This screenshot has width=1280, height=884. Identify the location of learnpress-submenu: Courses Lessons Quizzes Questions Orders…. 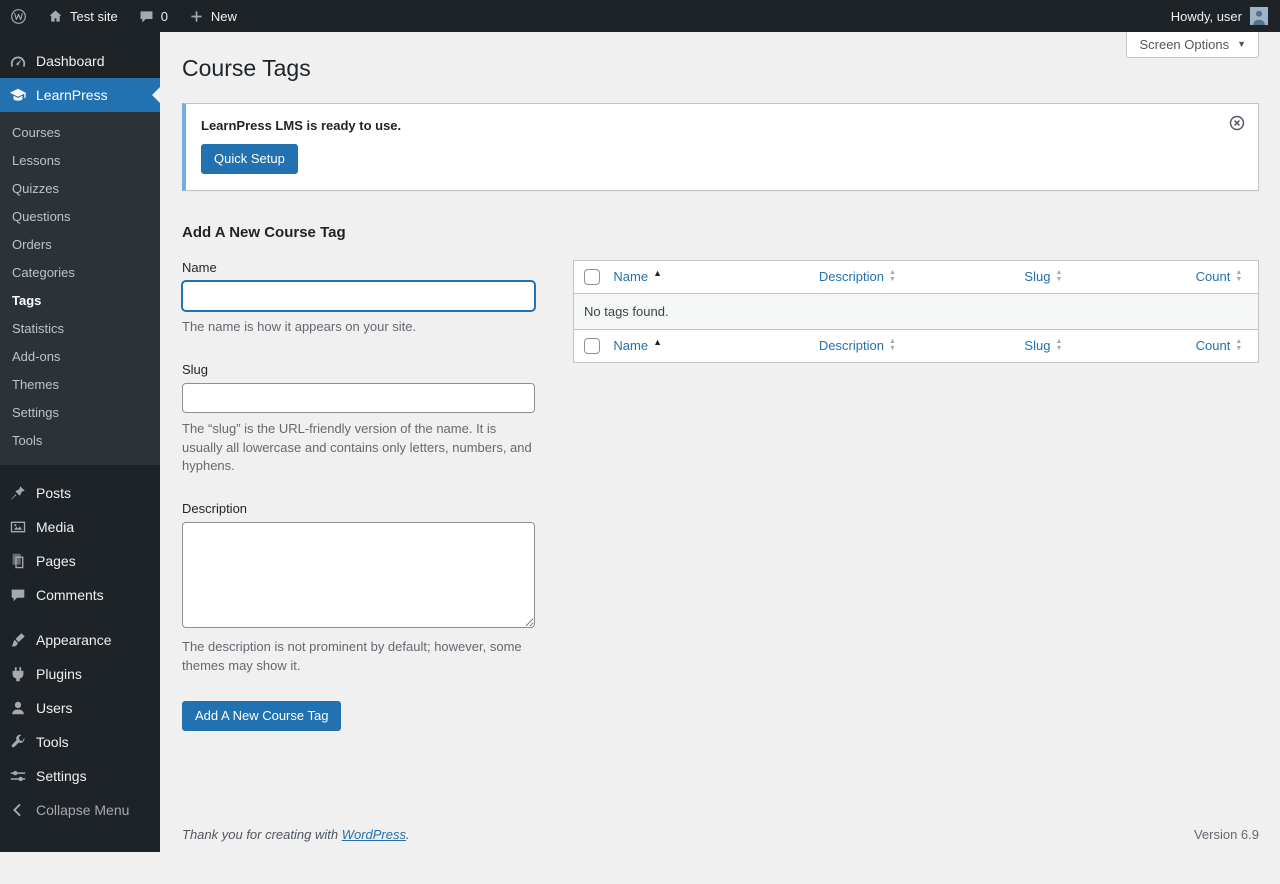
(80, 288).